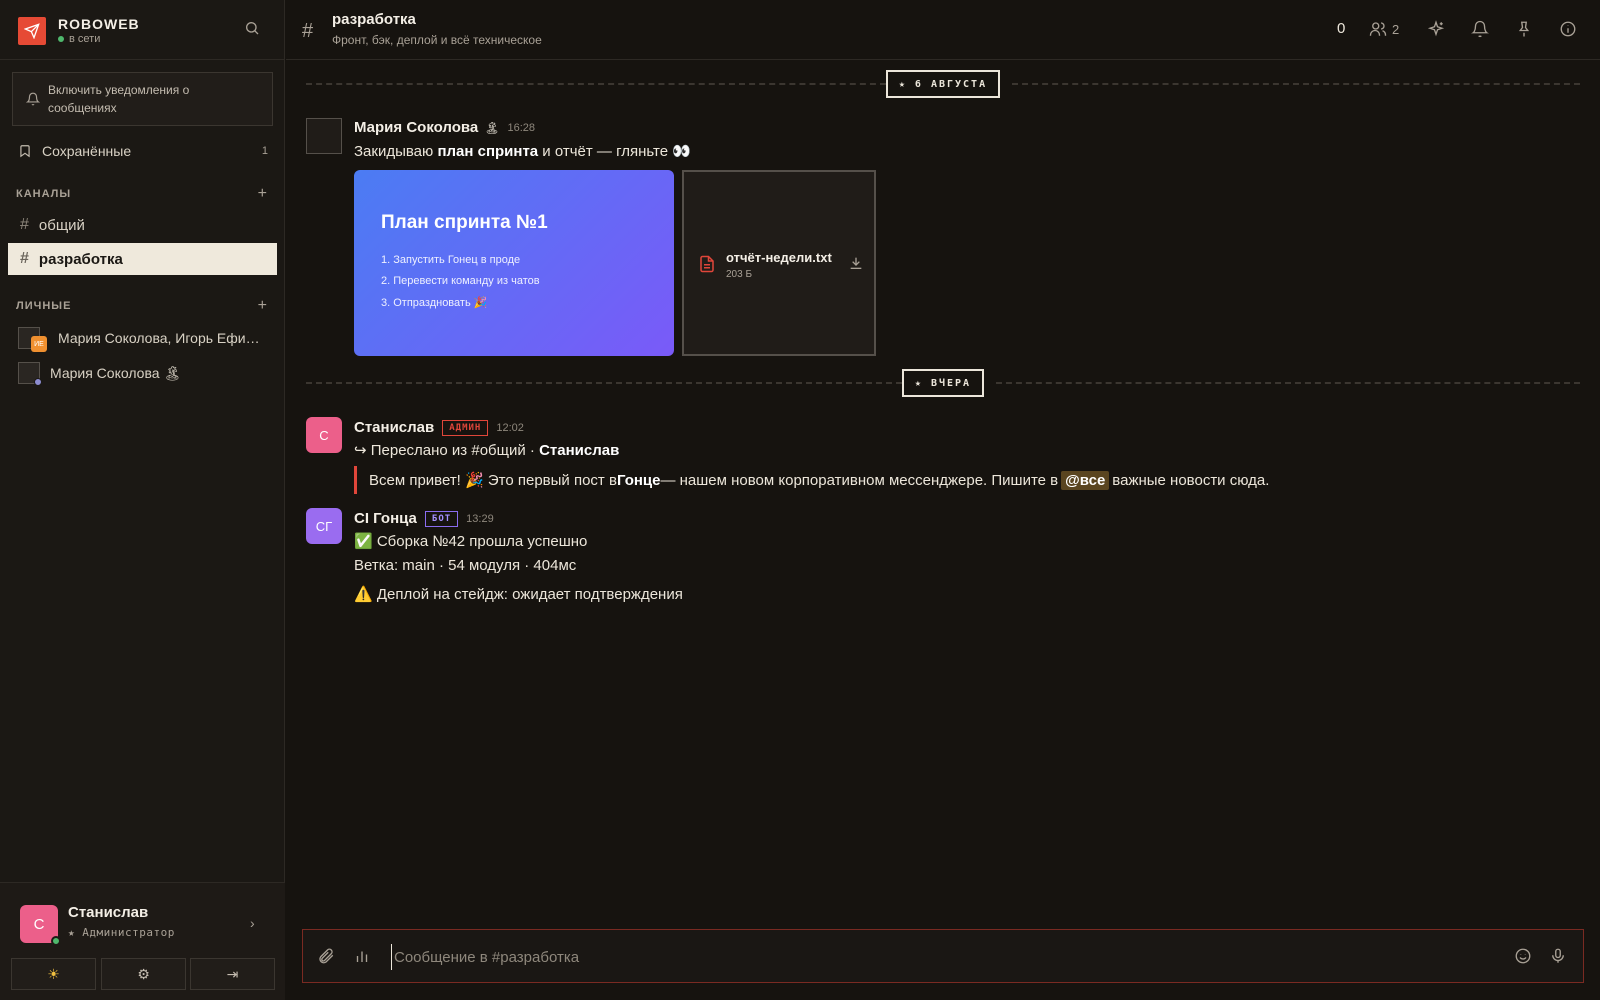 The width and height of the screenshot is (1600, 1000). I want to click on current-user-role: ★ Администратор, so click(121, 932).